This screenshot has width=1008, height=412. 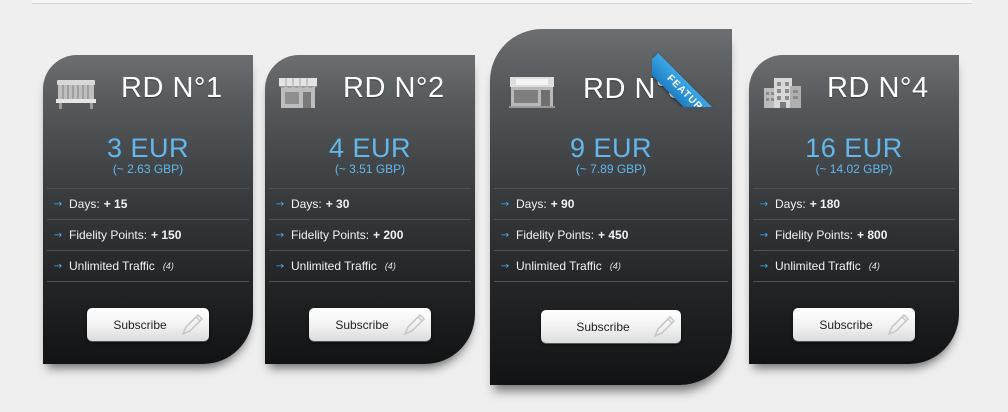 What do you see at coordinates (782, 92) in the screenshot?
I see `office-building-icon` at bounding box center [782, 92].